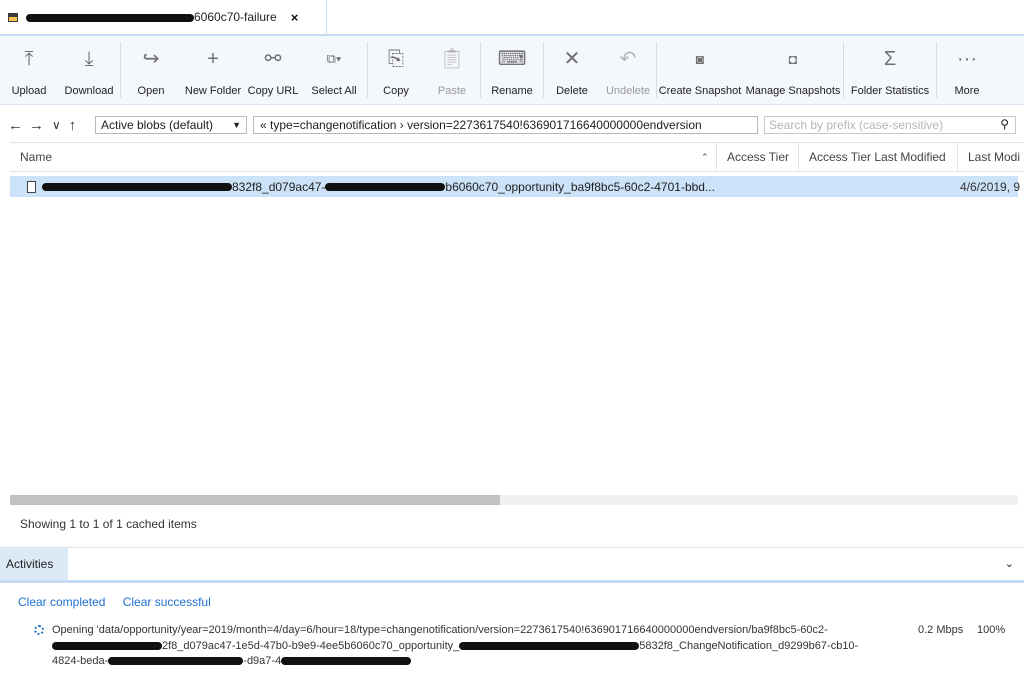 This screenshot has height=674, width=1024. I want to click on tab-blob-container: 6060c70-failure ×, so click(163, 17).